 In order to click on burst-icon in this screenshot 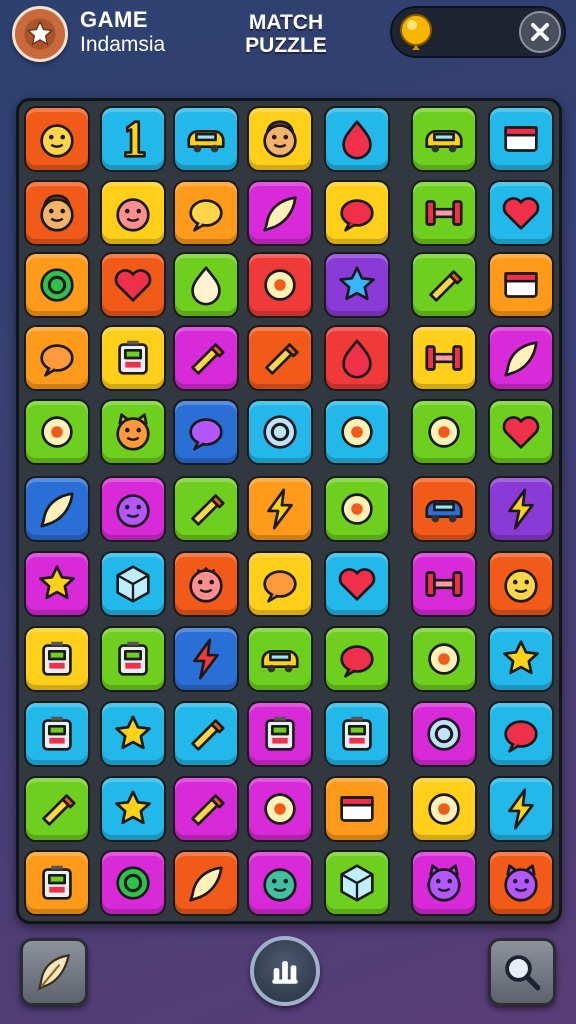, I will do `click(57, 510)`.